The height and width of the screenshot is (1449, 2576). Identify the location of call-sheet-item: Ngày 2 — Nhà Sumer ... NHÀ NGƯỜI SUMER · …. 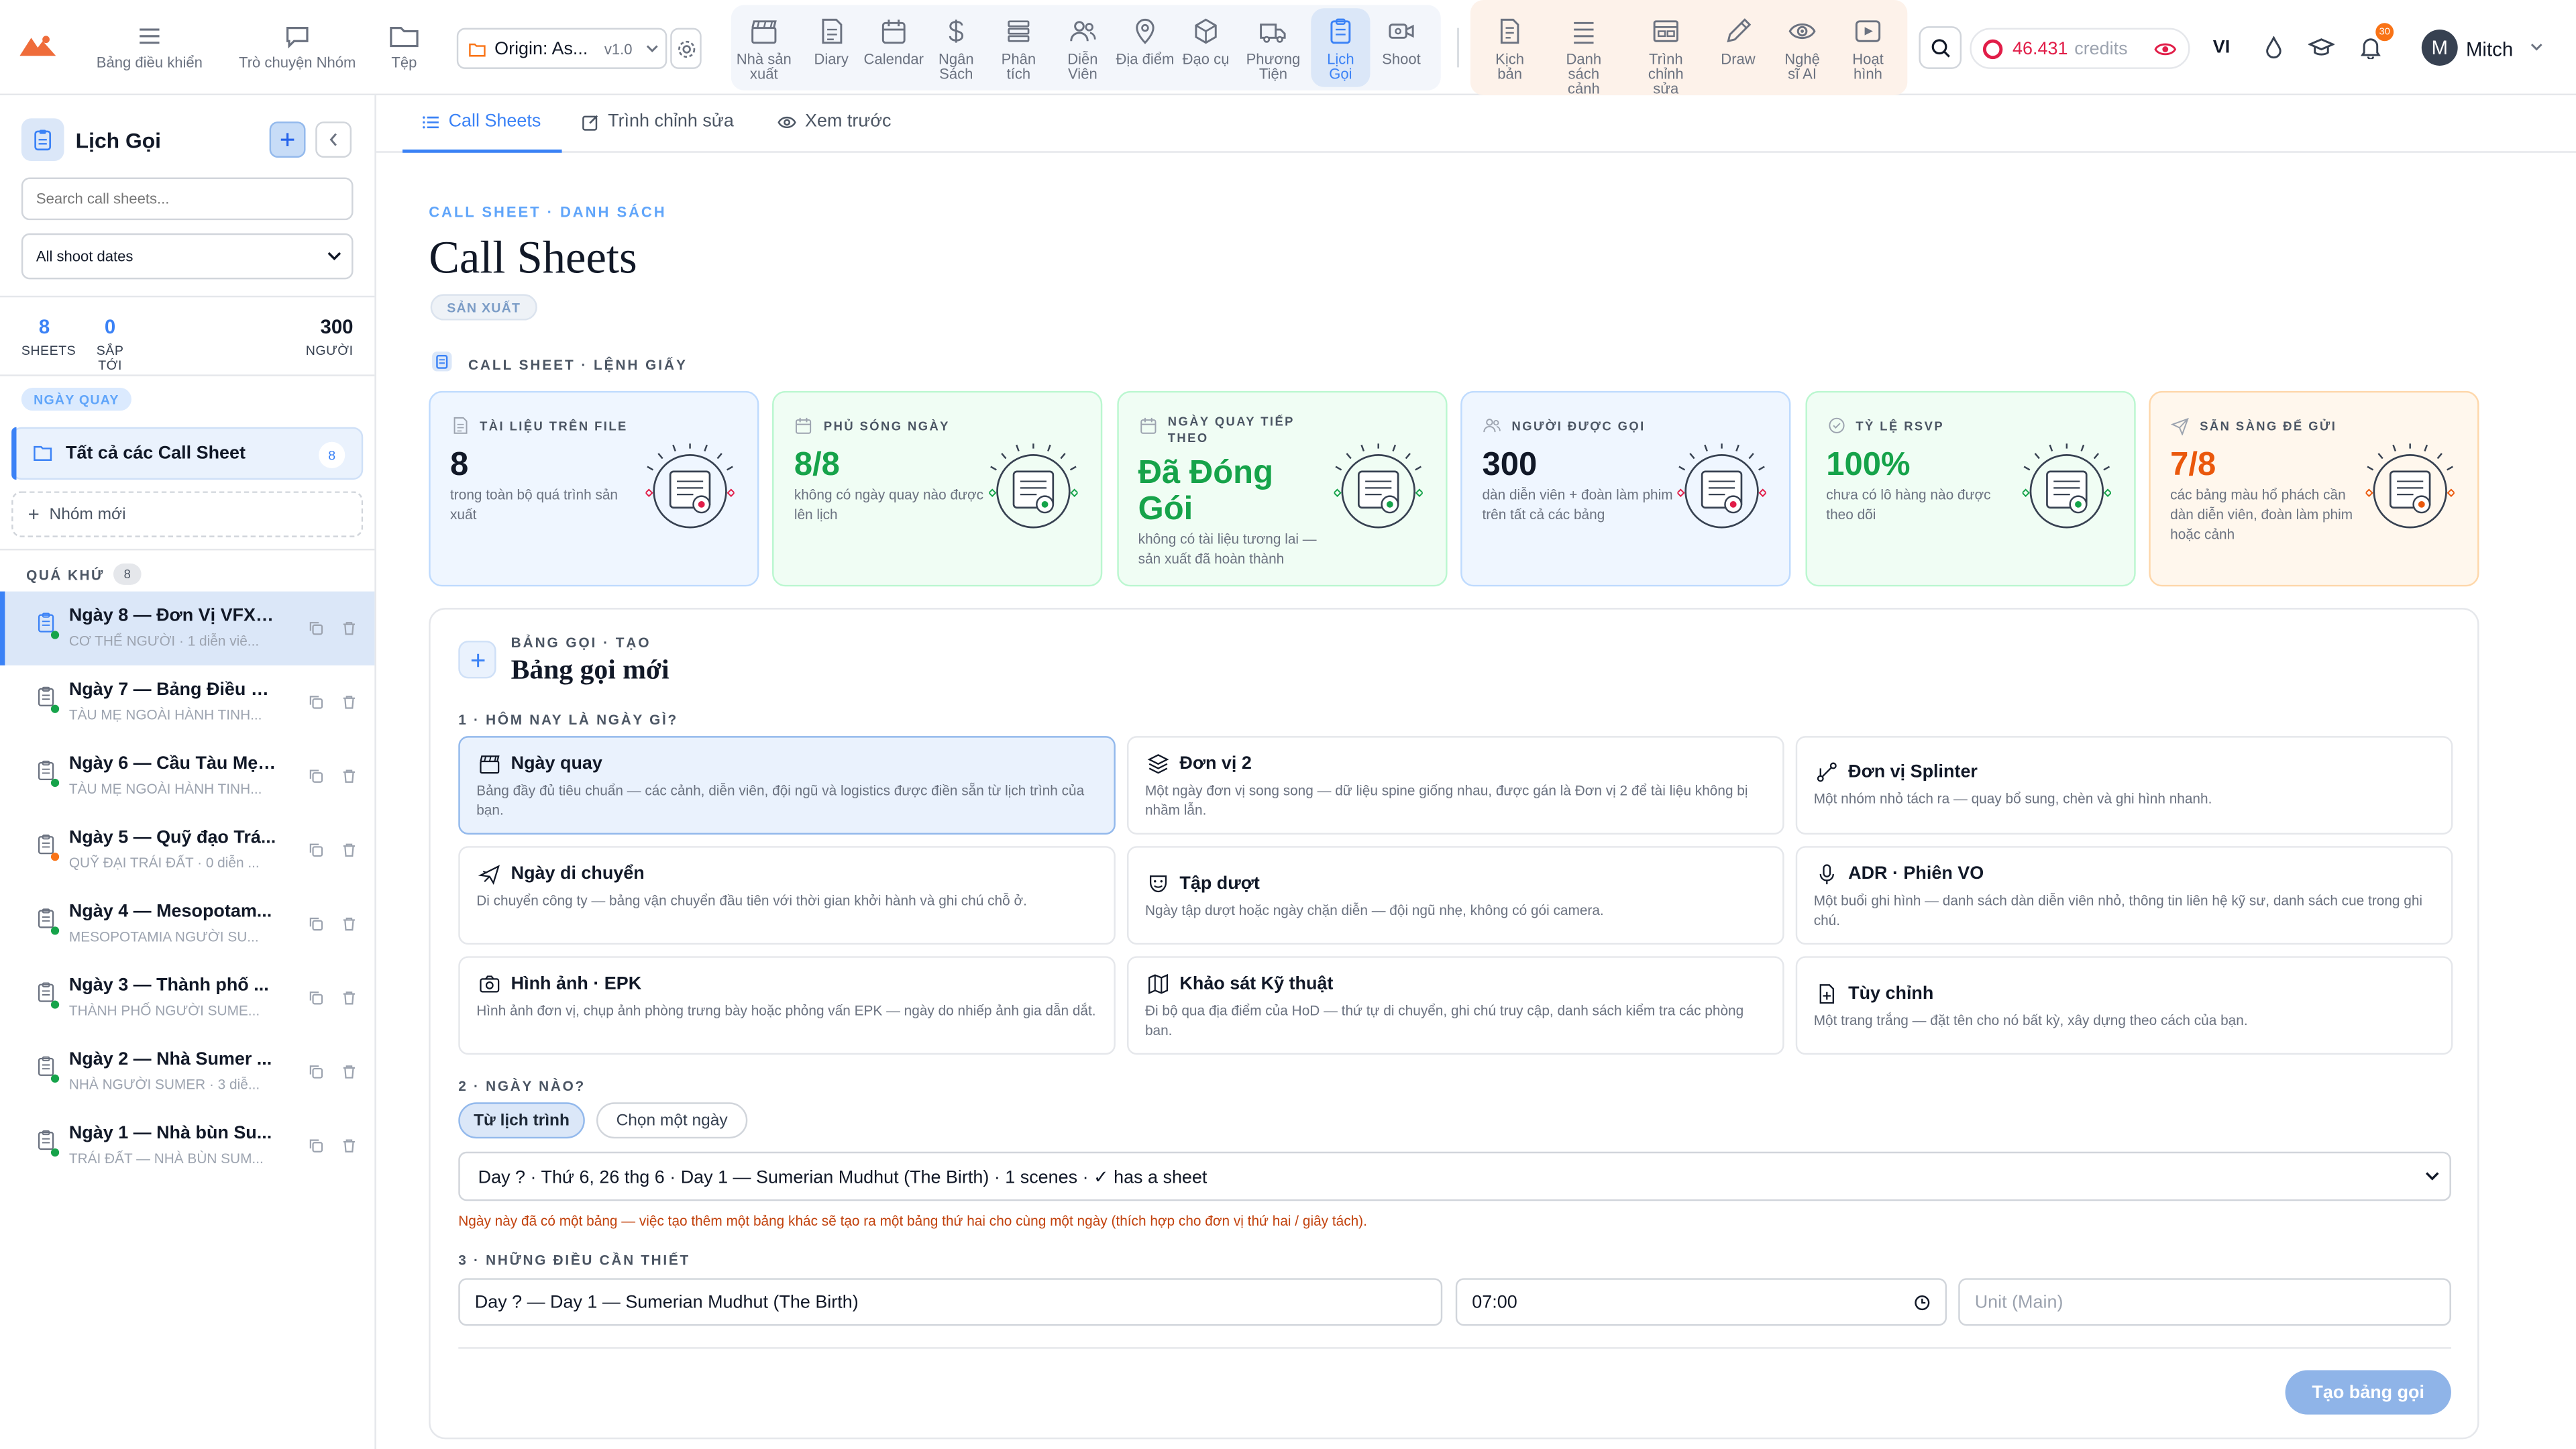
(187, 1072).